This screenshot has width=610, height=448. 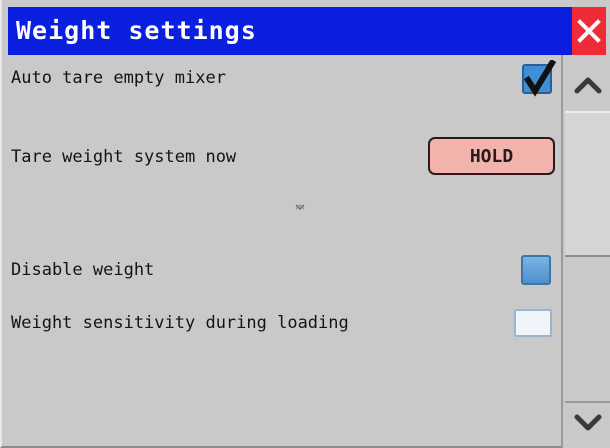 What do you see at coordinates (118, 78) in the screenshot?
I see `auto-tare-label: Auto tare empty mixer` at bounding box center [118, 78].